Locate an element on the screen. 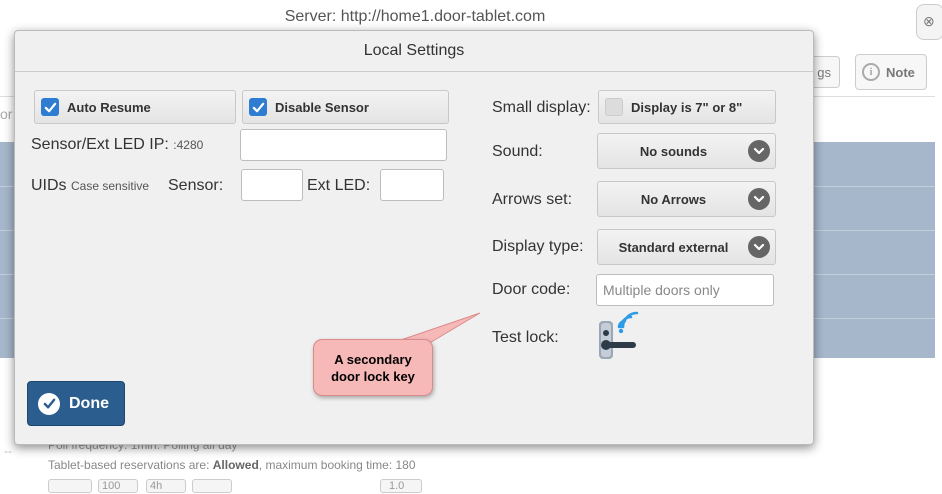 Image resolution: width=942 pixels, height=494 pixels. sensor-ip-label: Sensor/Ext LED IP: :4280 is located at coordinates (117, 144).